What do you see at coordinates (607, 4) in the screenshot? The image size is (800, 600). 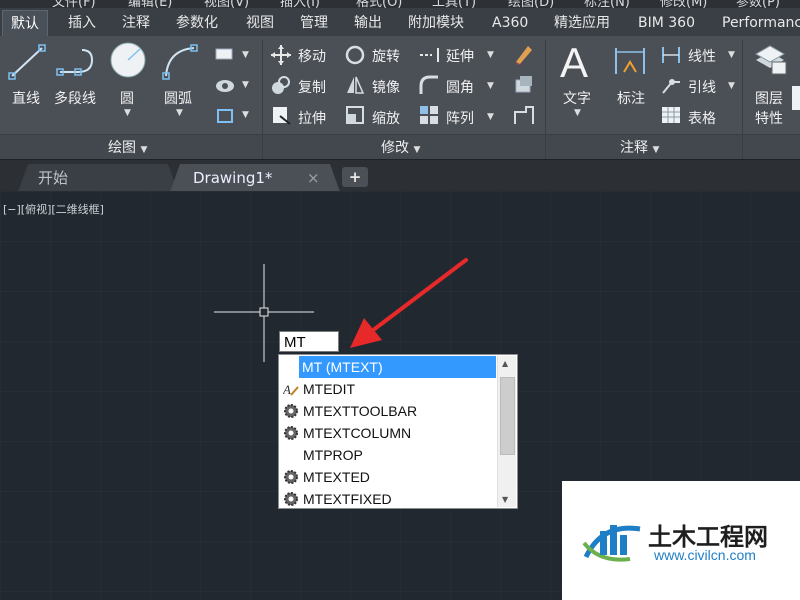 I see `menu-item-dimension: 标注(N)` at bounding box center [607, 4].